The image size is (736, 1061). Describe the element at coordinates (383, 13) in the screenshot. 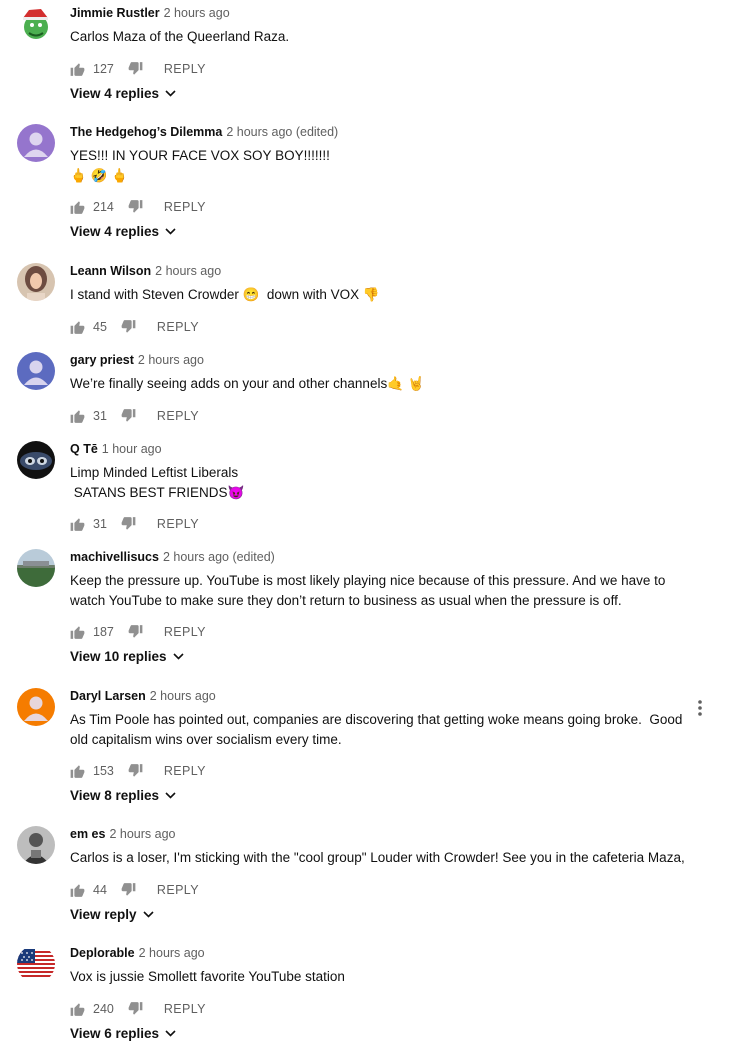

I see `comment-header: Jimmie Rustler 2 hours ago` at that location.